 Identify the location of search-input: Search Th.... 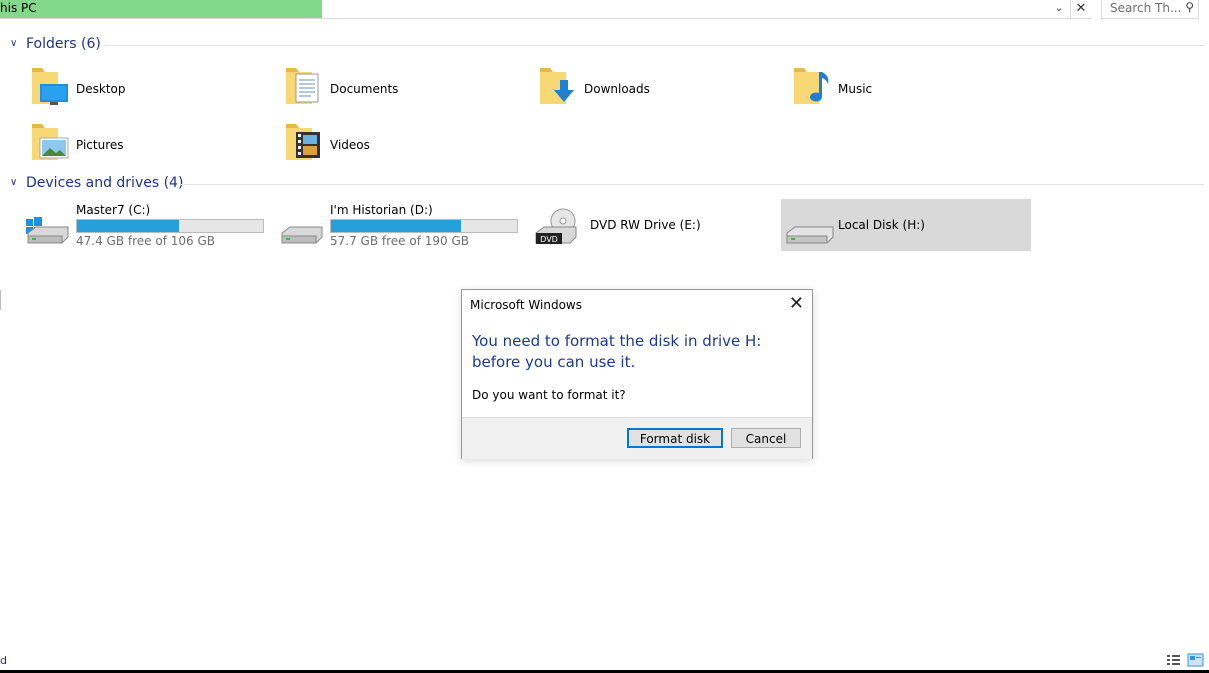
(1145, 8).